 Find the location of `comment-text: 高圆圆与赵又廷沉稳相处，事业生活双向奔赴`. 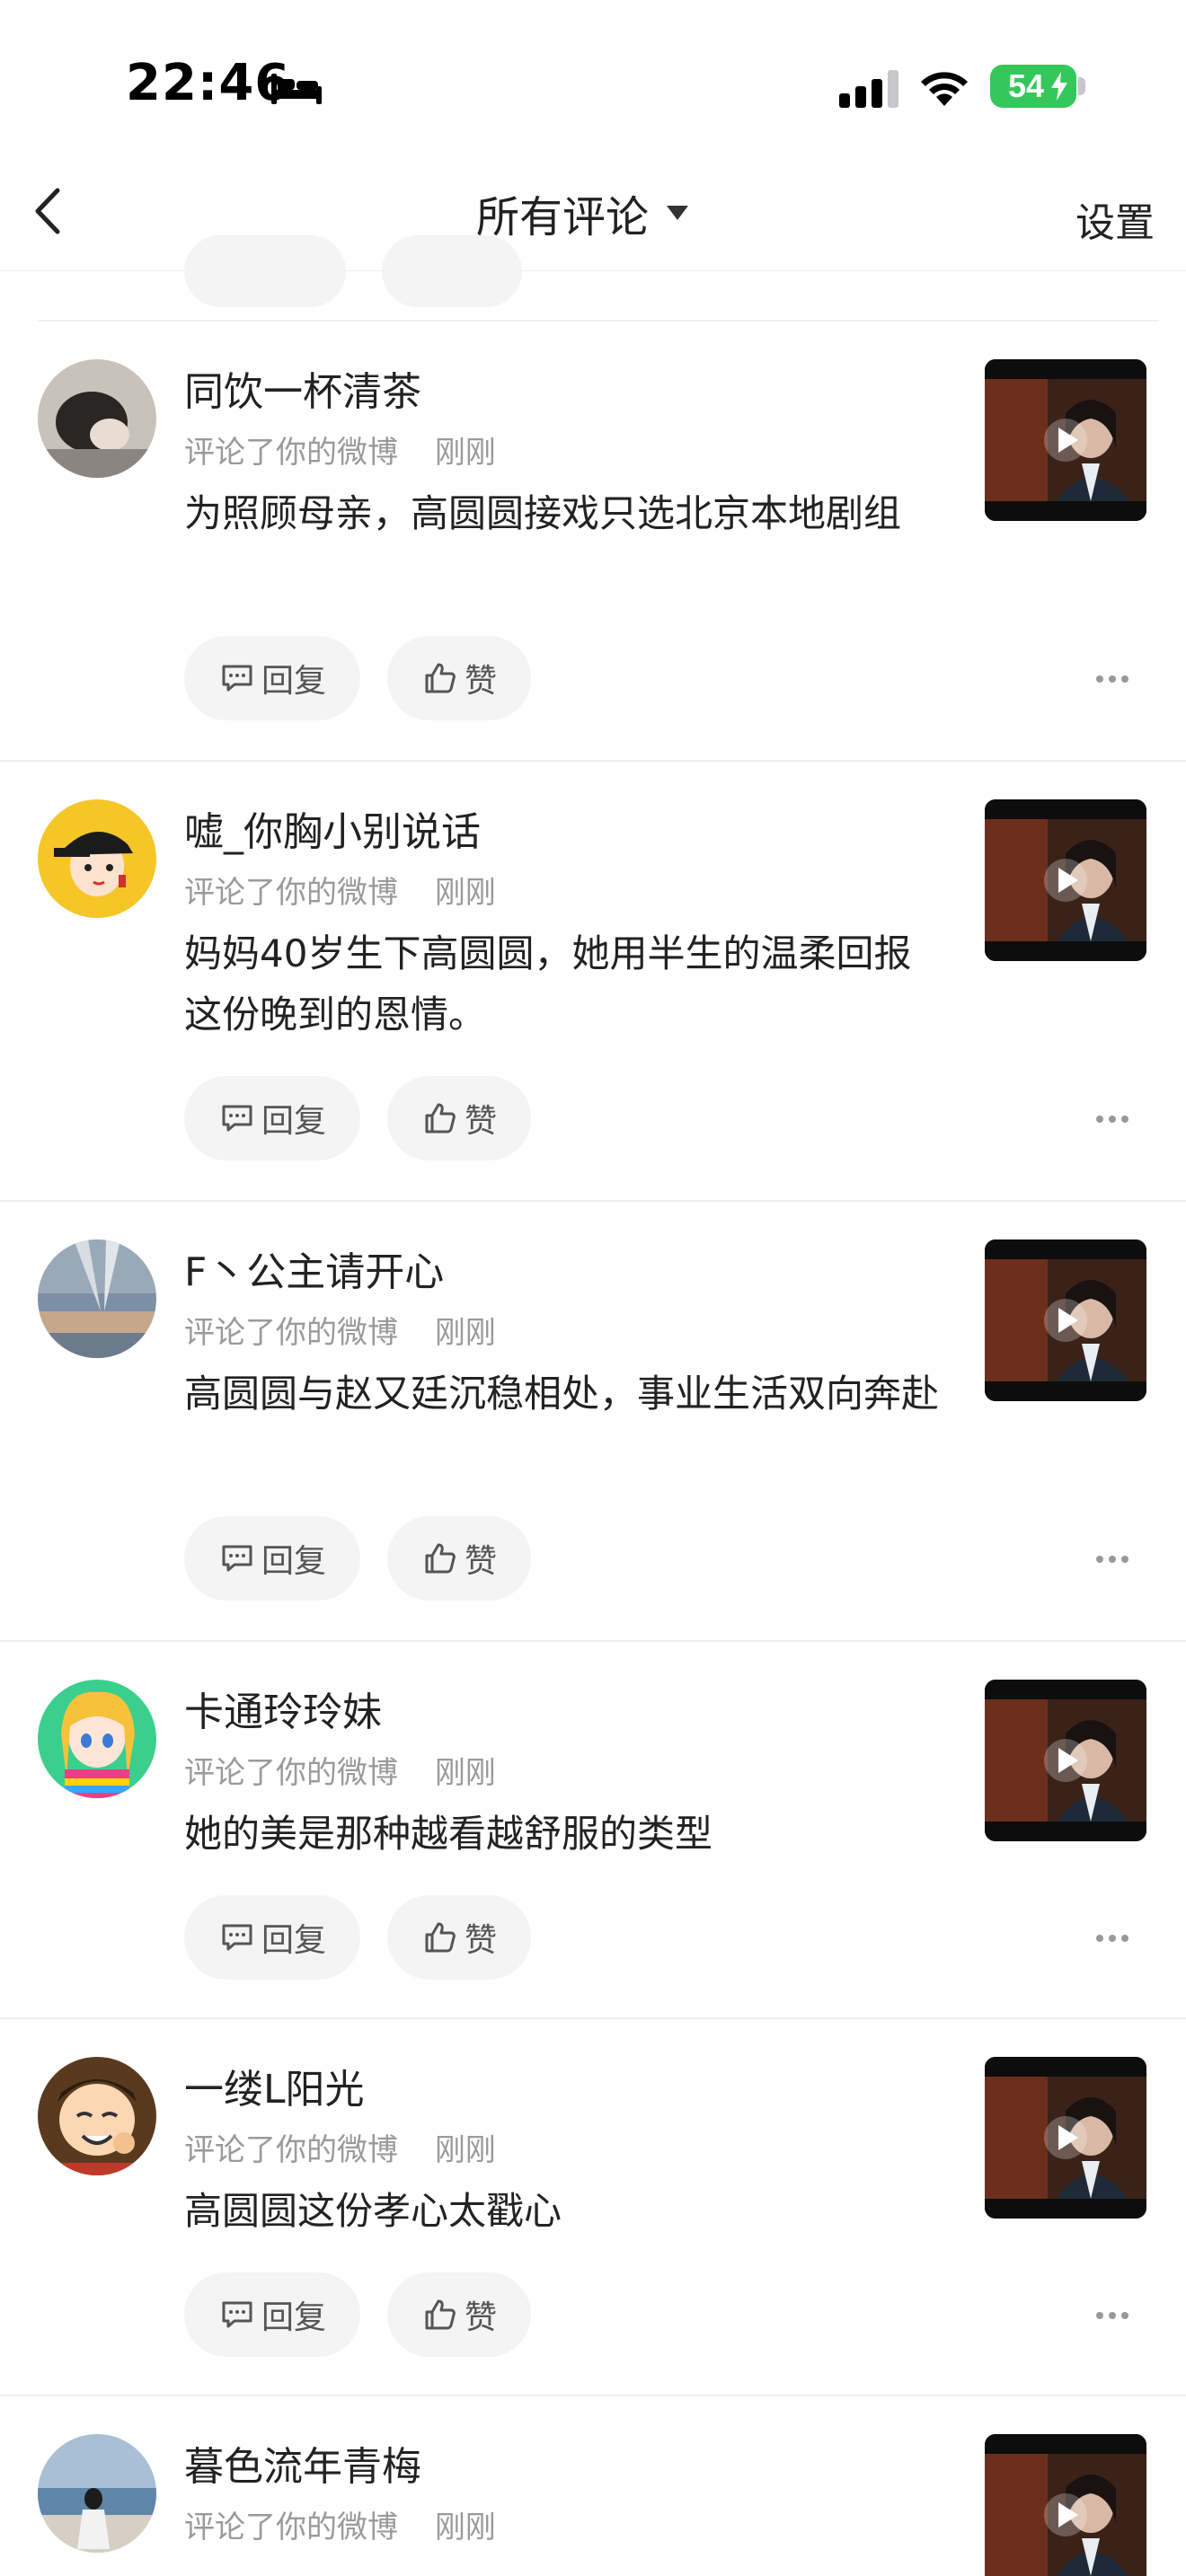

comment-text: 高圆圆与赵又廷沉稳相处，事业生活双向奔赴 is located at coordinates (562, 1394).